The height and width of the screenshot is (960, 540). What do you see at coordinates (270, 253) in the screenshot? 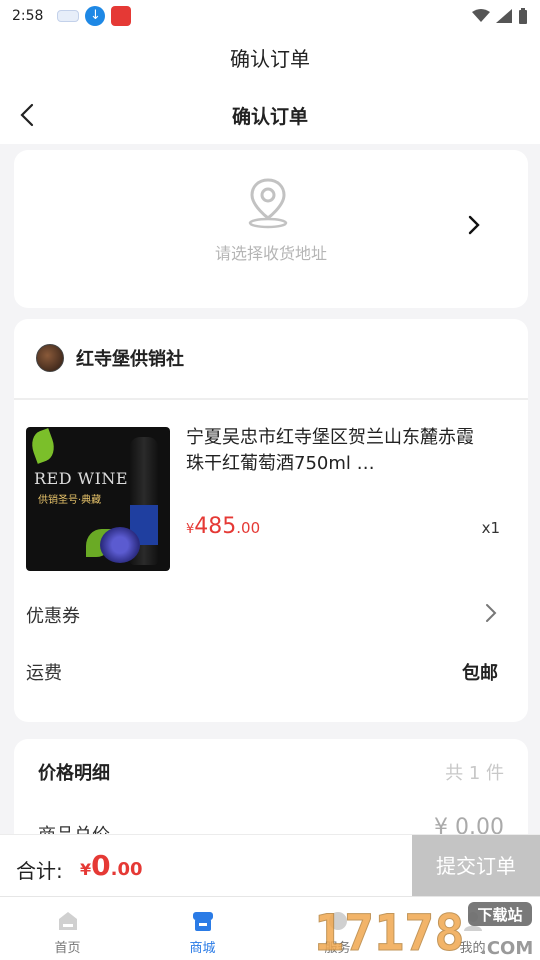
I see `address-placeholder: 请选择收货地址` at bounding box center [270, 253].